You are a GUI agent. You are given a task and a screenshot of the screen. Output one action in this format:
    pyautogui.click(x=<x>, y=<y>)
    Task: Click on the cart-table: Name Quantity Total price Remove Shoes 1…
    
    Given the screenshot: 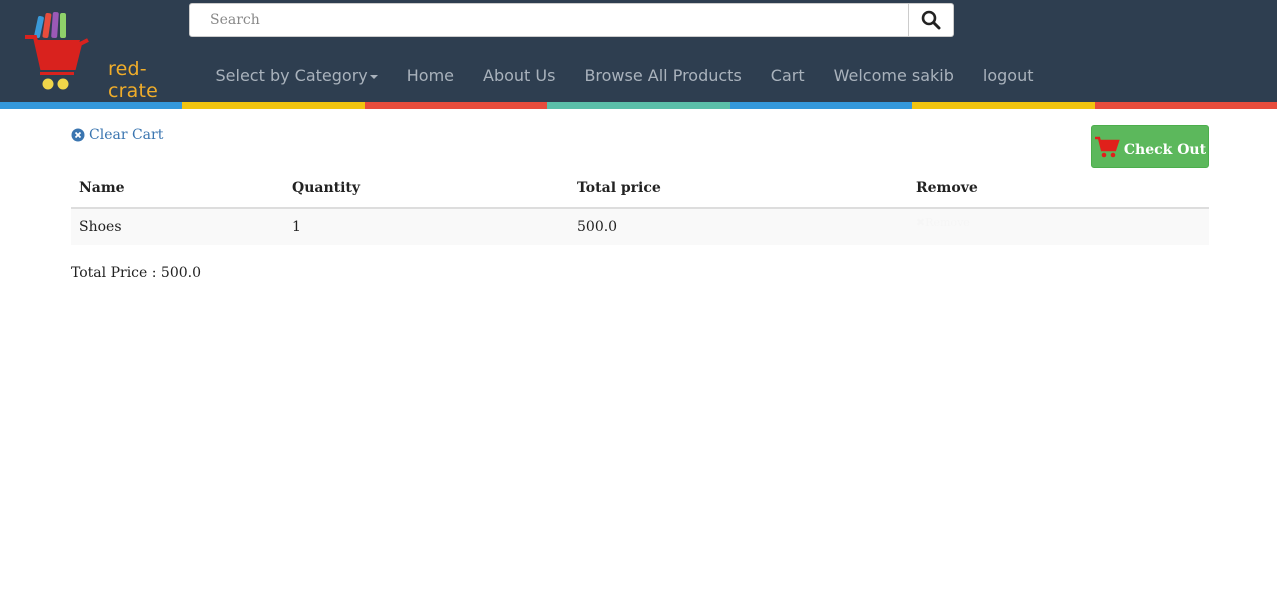 What is the action you would take?
    pyautogui.click(x=640, y=207)
    